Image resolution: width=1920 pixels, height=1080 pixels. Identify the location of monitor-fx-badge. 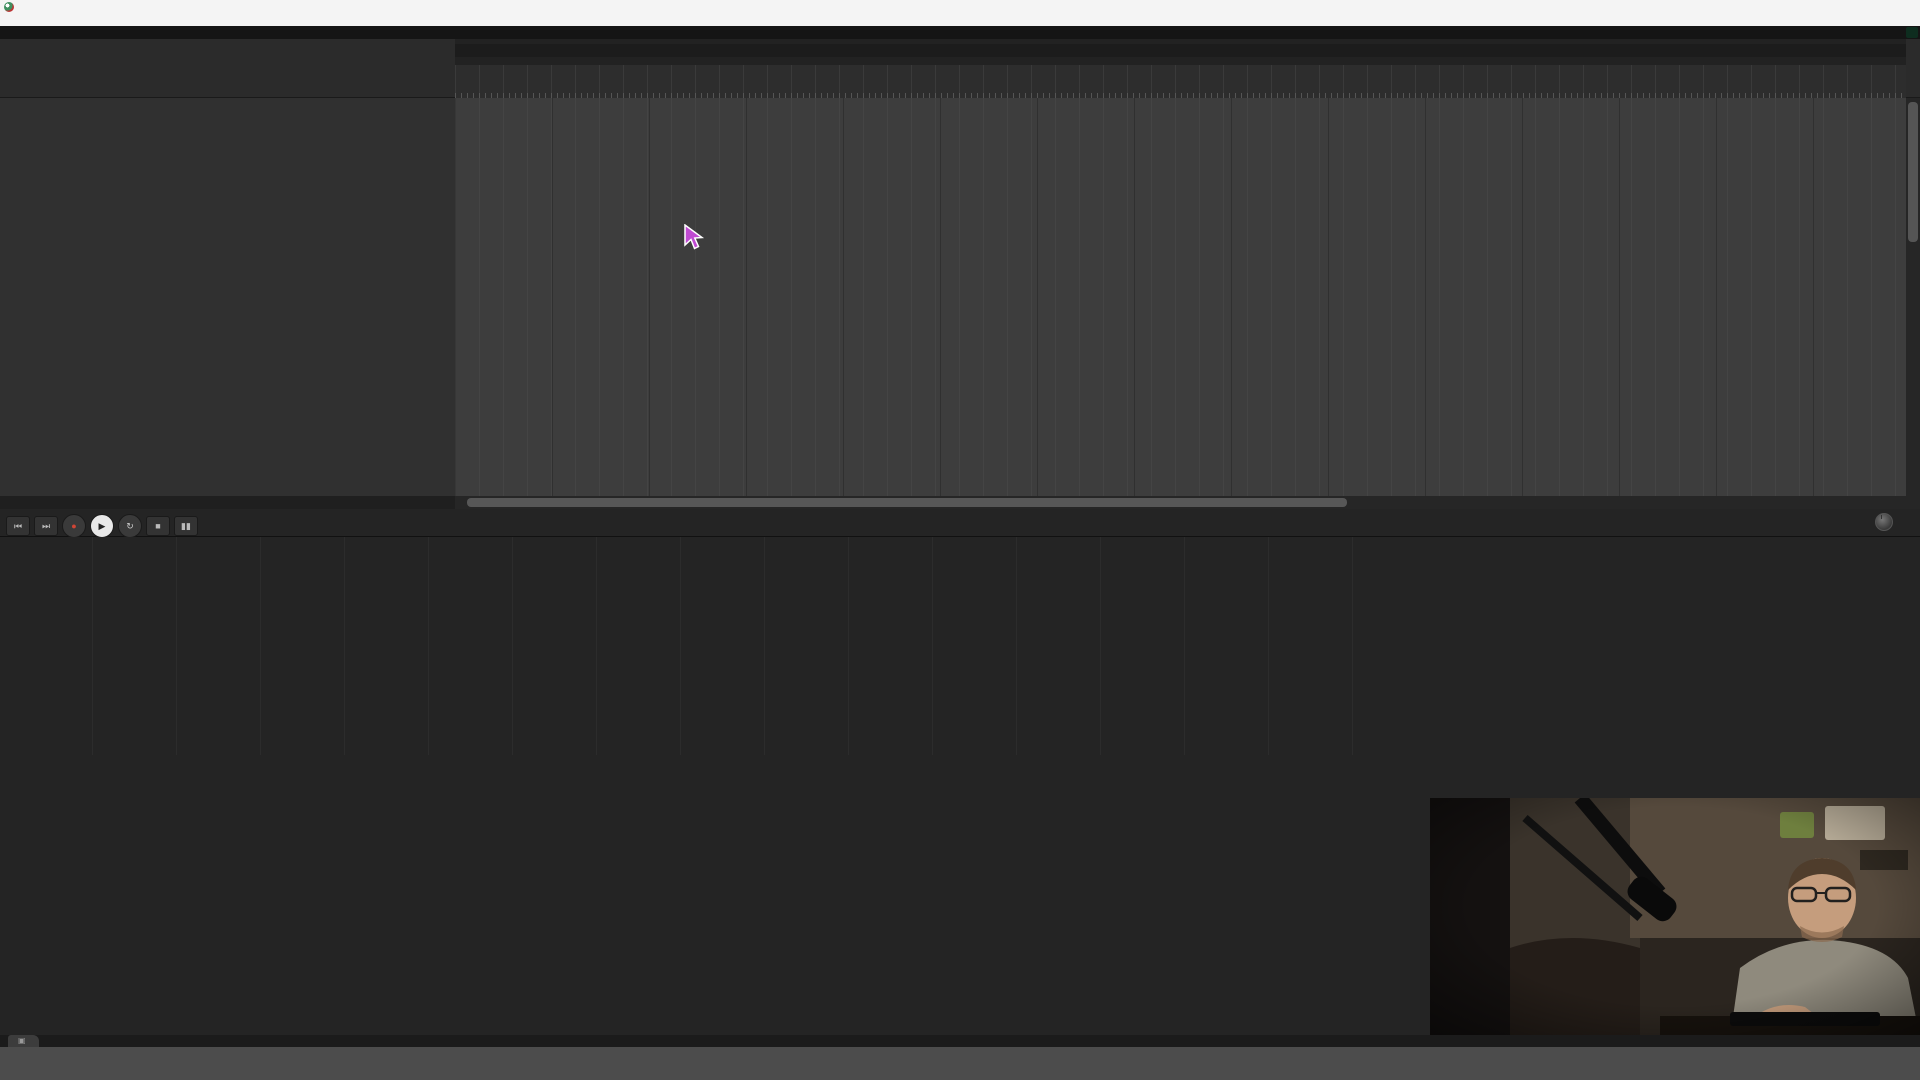
(1912, 32).